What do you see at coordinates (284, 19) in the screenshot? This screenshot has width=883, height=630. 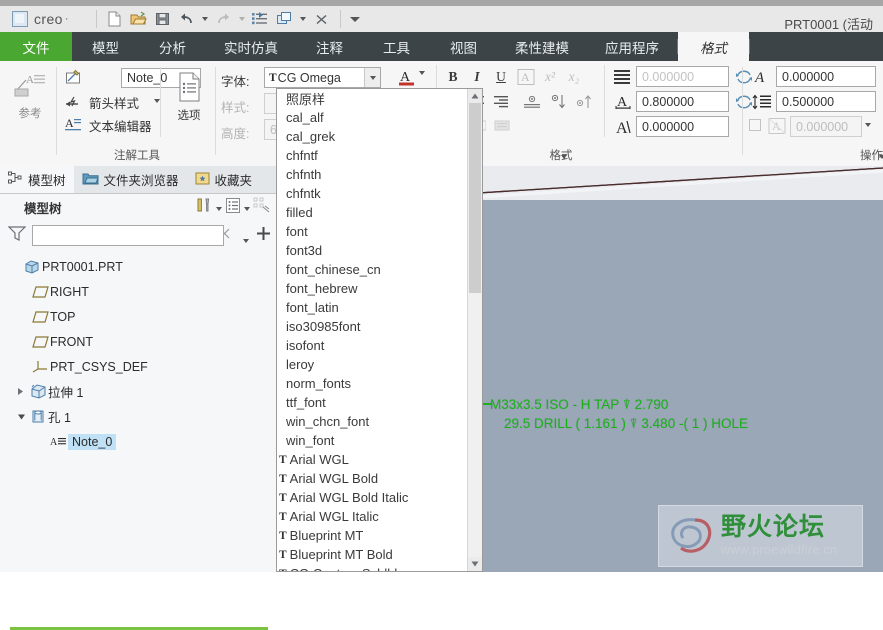 I see `window-icon` at bounding box center [284, 19].